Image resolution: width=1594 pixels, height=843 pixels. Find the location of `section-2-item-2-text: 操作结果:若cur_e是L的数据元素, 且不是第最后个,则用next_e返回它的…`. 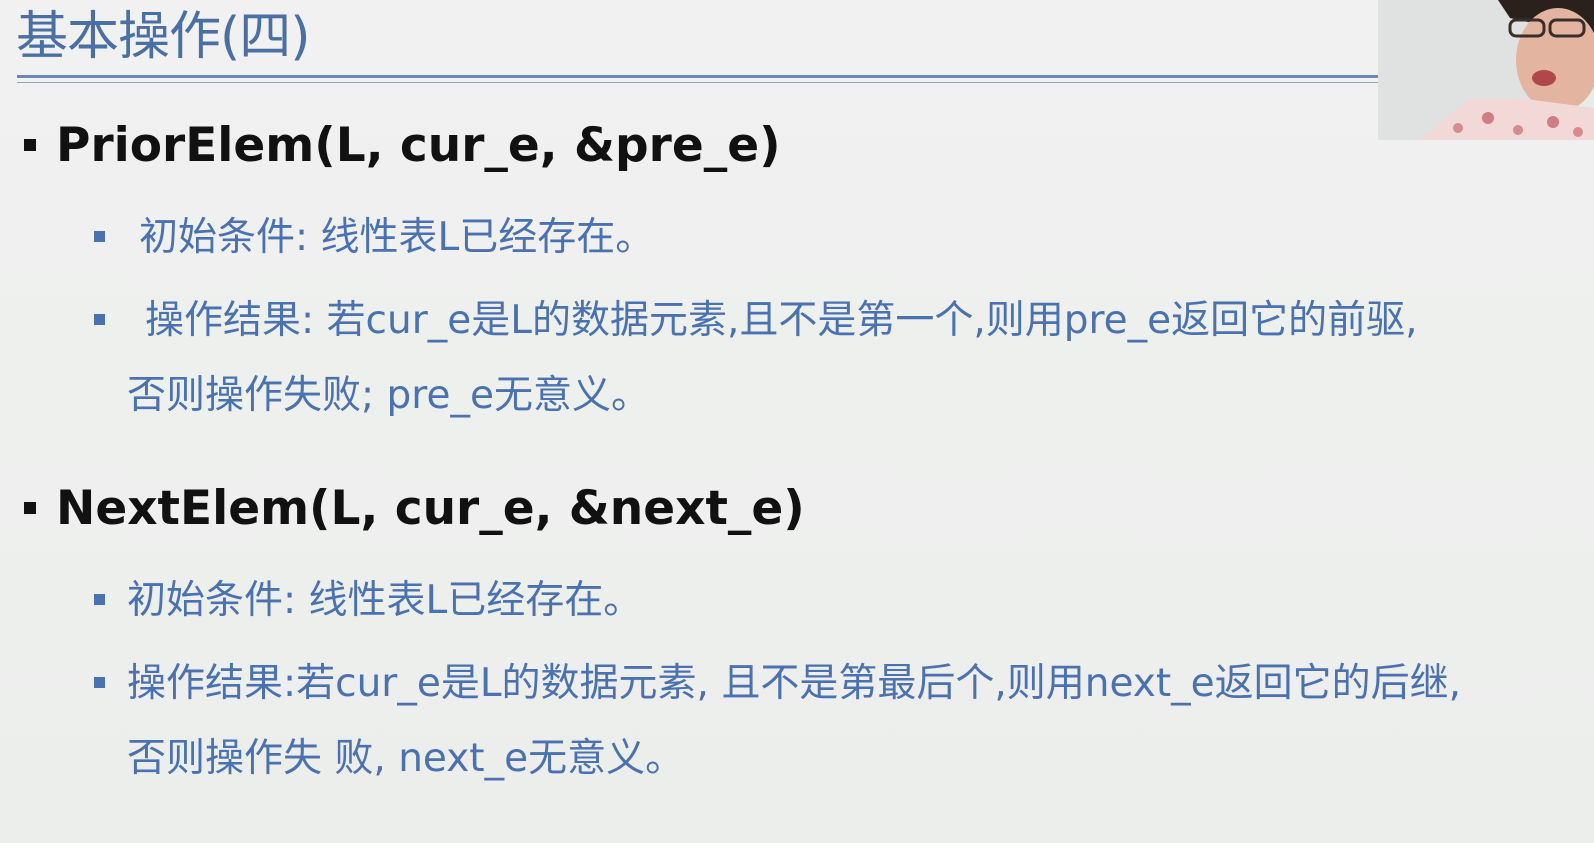

section-2-item-2-text: 操作结果:若cur_e是L的数据元素, 且不是第最后个,则用next_e返回它的… is located at coordinates (794, 683).